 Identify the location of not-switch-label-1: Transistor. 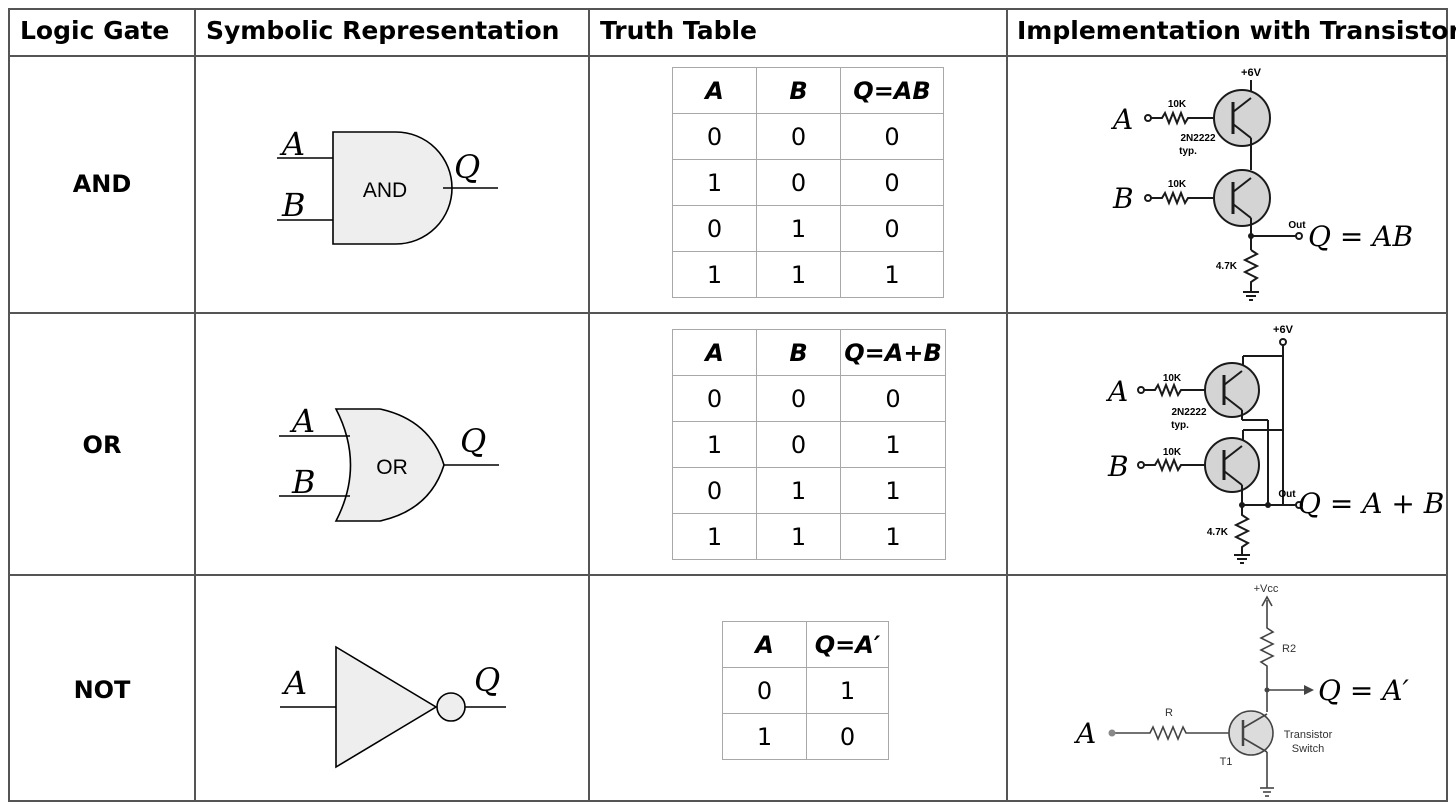
(1308, 735).